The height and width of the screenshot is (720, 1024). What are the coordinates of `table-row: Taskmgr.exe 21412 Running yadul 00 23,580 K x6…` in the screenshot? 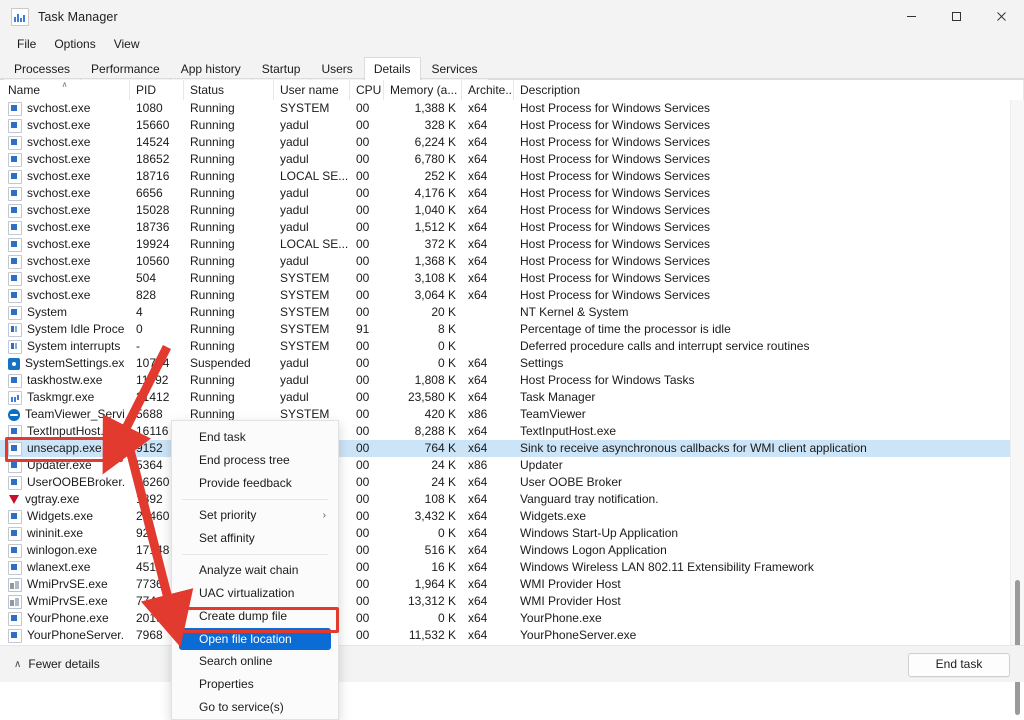 It's located at (512, 397).